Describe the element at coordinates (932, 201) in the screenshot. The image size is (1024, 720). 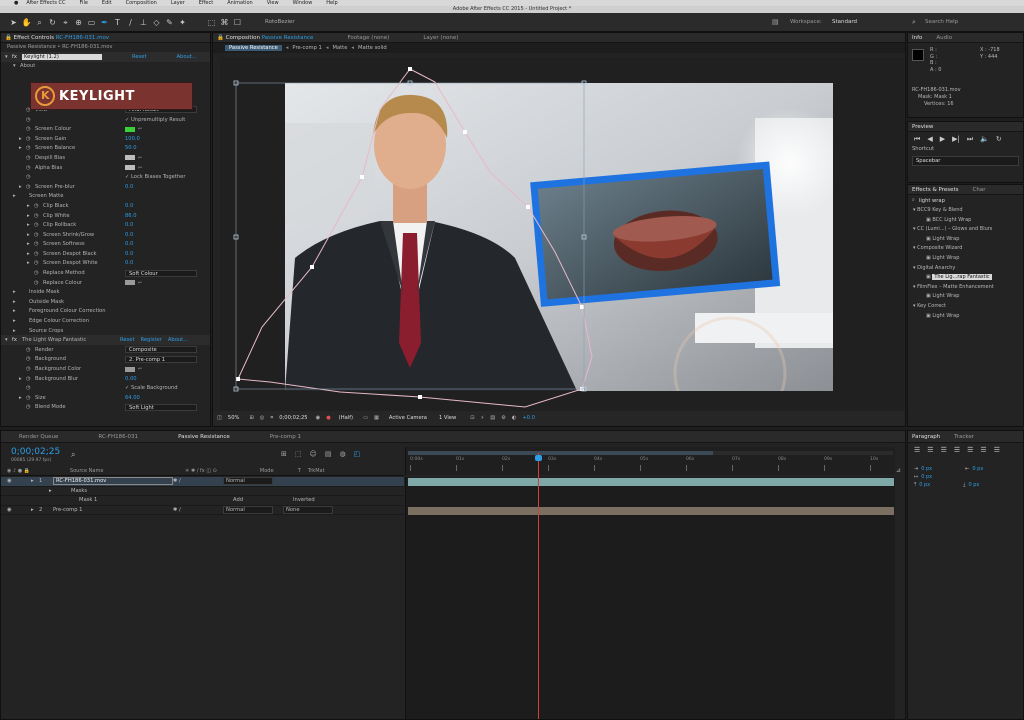
I see `effects-search-input: light wrap` at that location.